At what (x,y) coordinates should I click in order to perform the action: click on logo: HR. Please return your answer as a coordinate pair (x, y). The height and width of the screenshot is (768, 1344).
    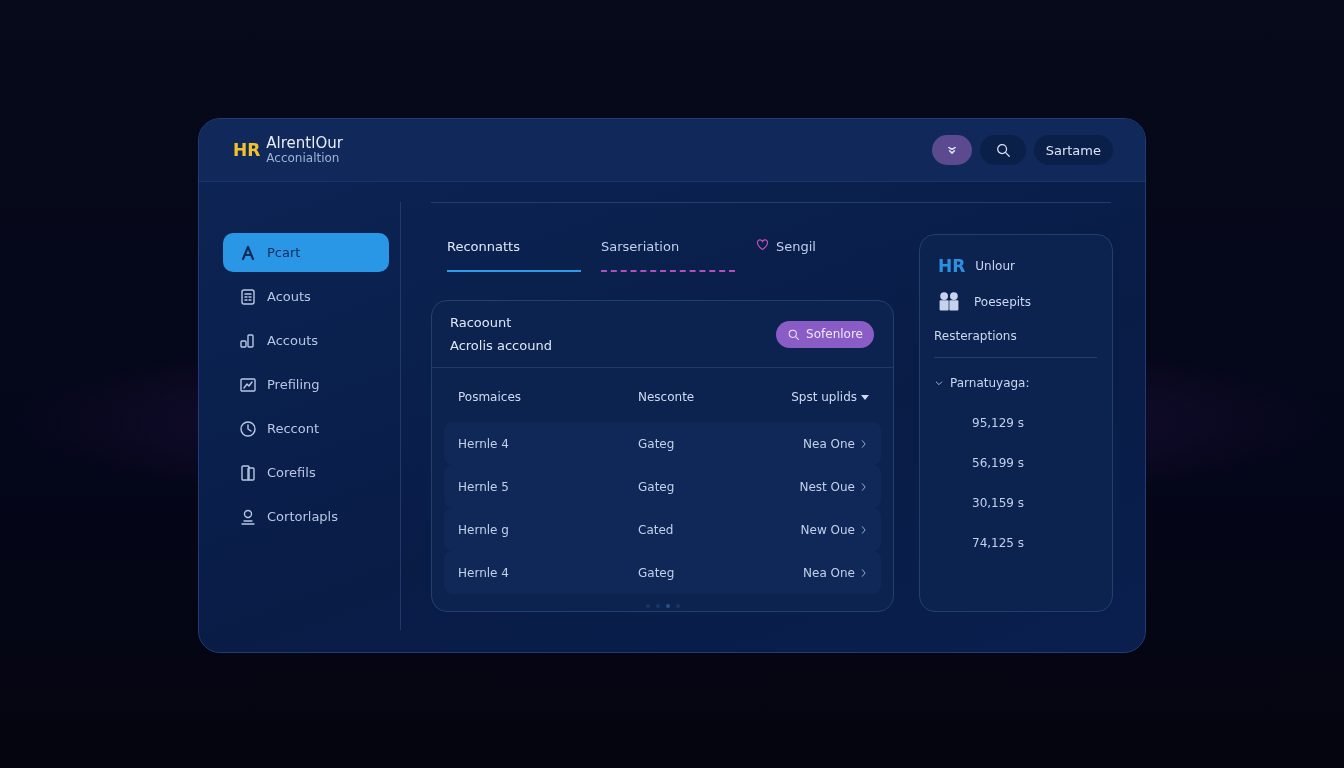
    Looking at the image, I should click on (247, 150).